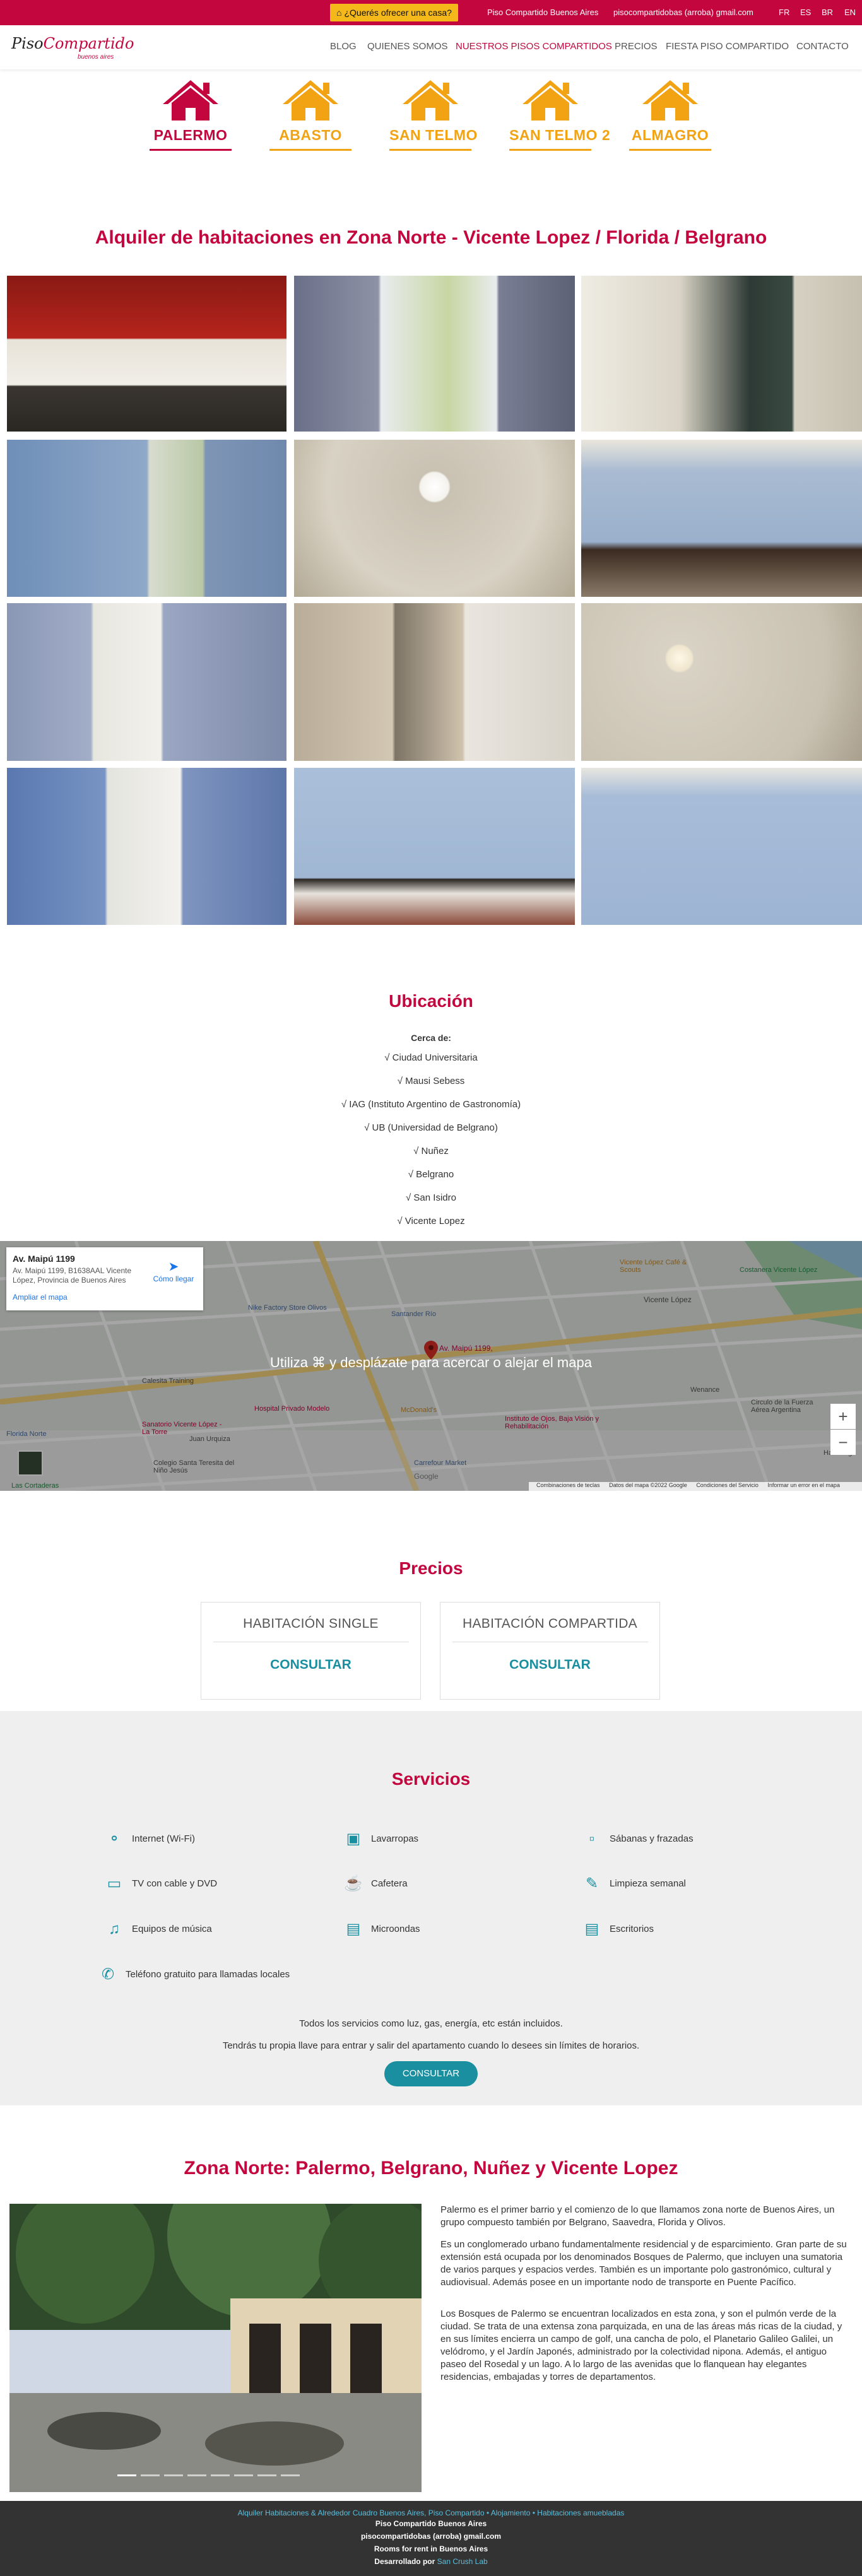  What do you see at coordinates (343, 46) in the screenshot?
I see `nav-blog: BLOG` at bounding box center [343, 46].